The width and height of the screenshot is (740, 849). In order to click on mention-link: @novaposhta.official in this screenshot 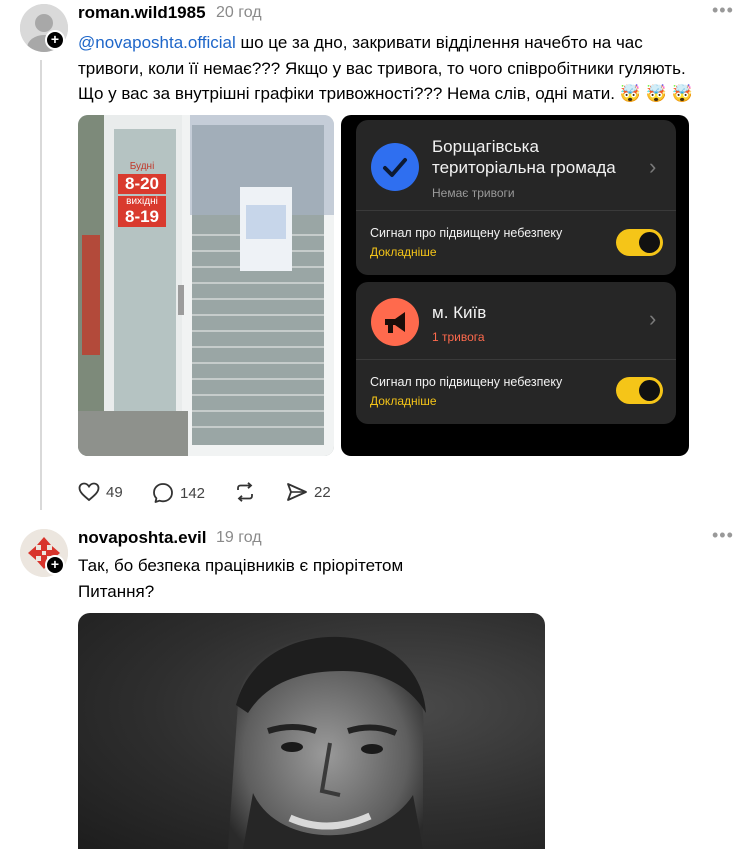, I will do `click(157, 42)`.